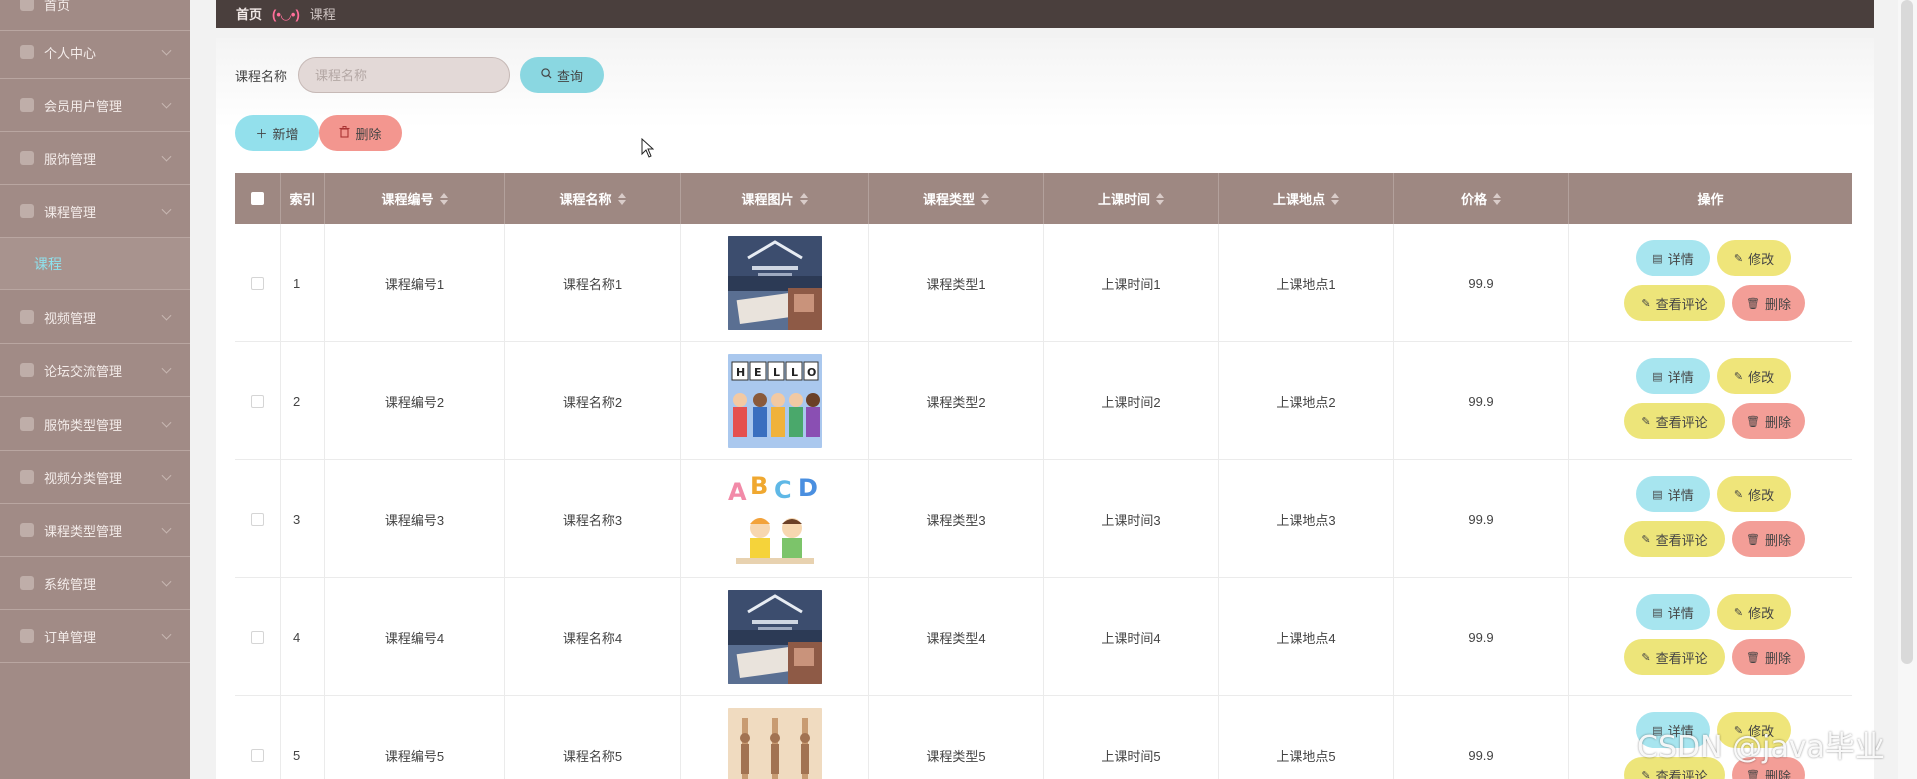 This screenshot has height=779, width=1917. What do you see at coordinates (1646, 421) in the screenshot?
I see `pencil-icon: ✎` at bounding box center [1646, 421].